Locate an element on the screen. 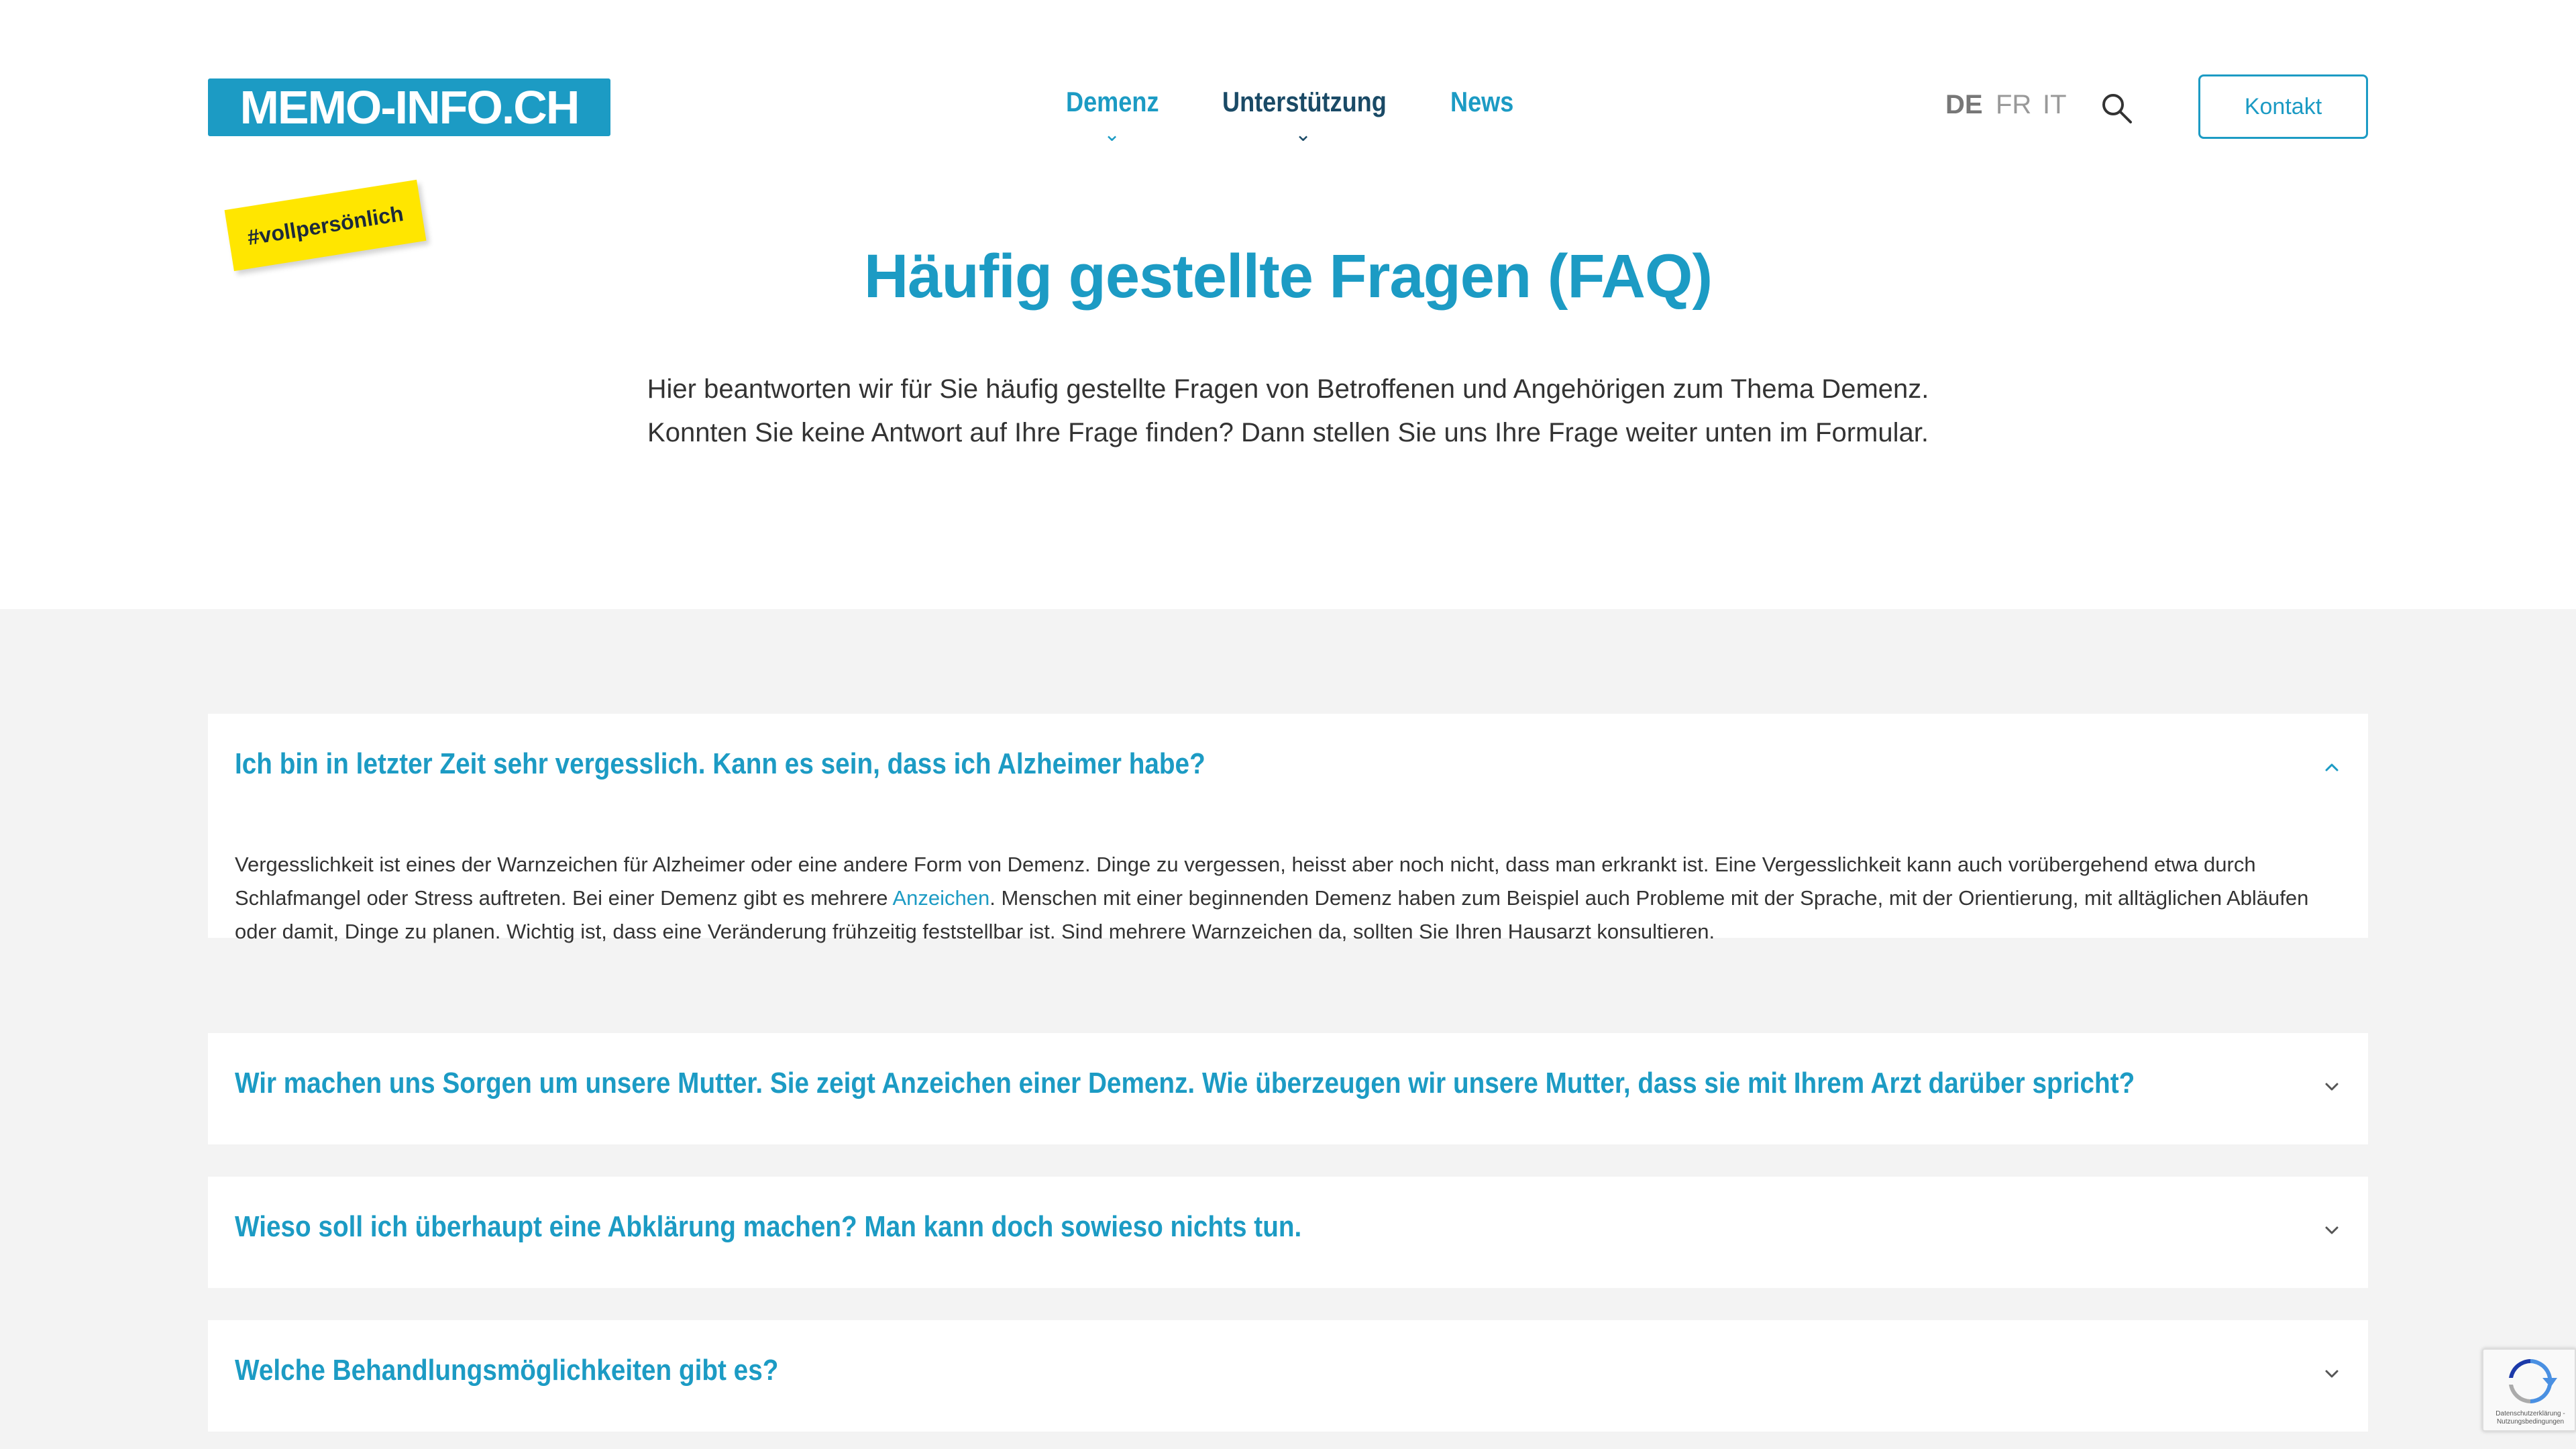  page-title: Häufig gestellte Fragen (FAQ) is located at coordinates (1288, 276).